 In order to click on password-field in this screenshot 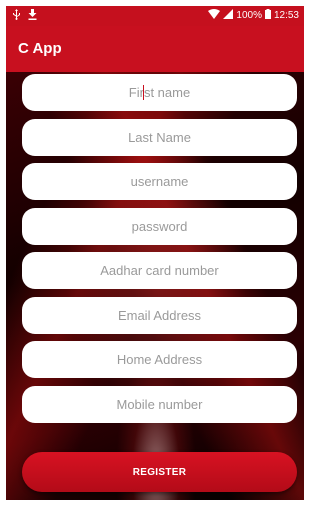, I will do `click(159, 226)`.